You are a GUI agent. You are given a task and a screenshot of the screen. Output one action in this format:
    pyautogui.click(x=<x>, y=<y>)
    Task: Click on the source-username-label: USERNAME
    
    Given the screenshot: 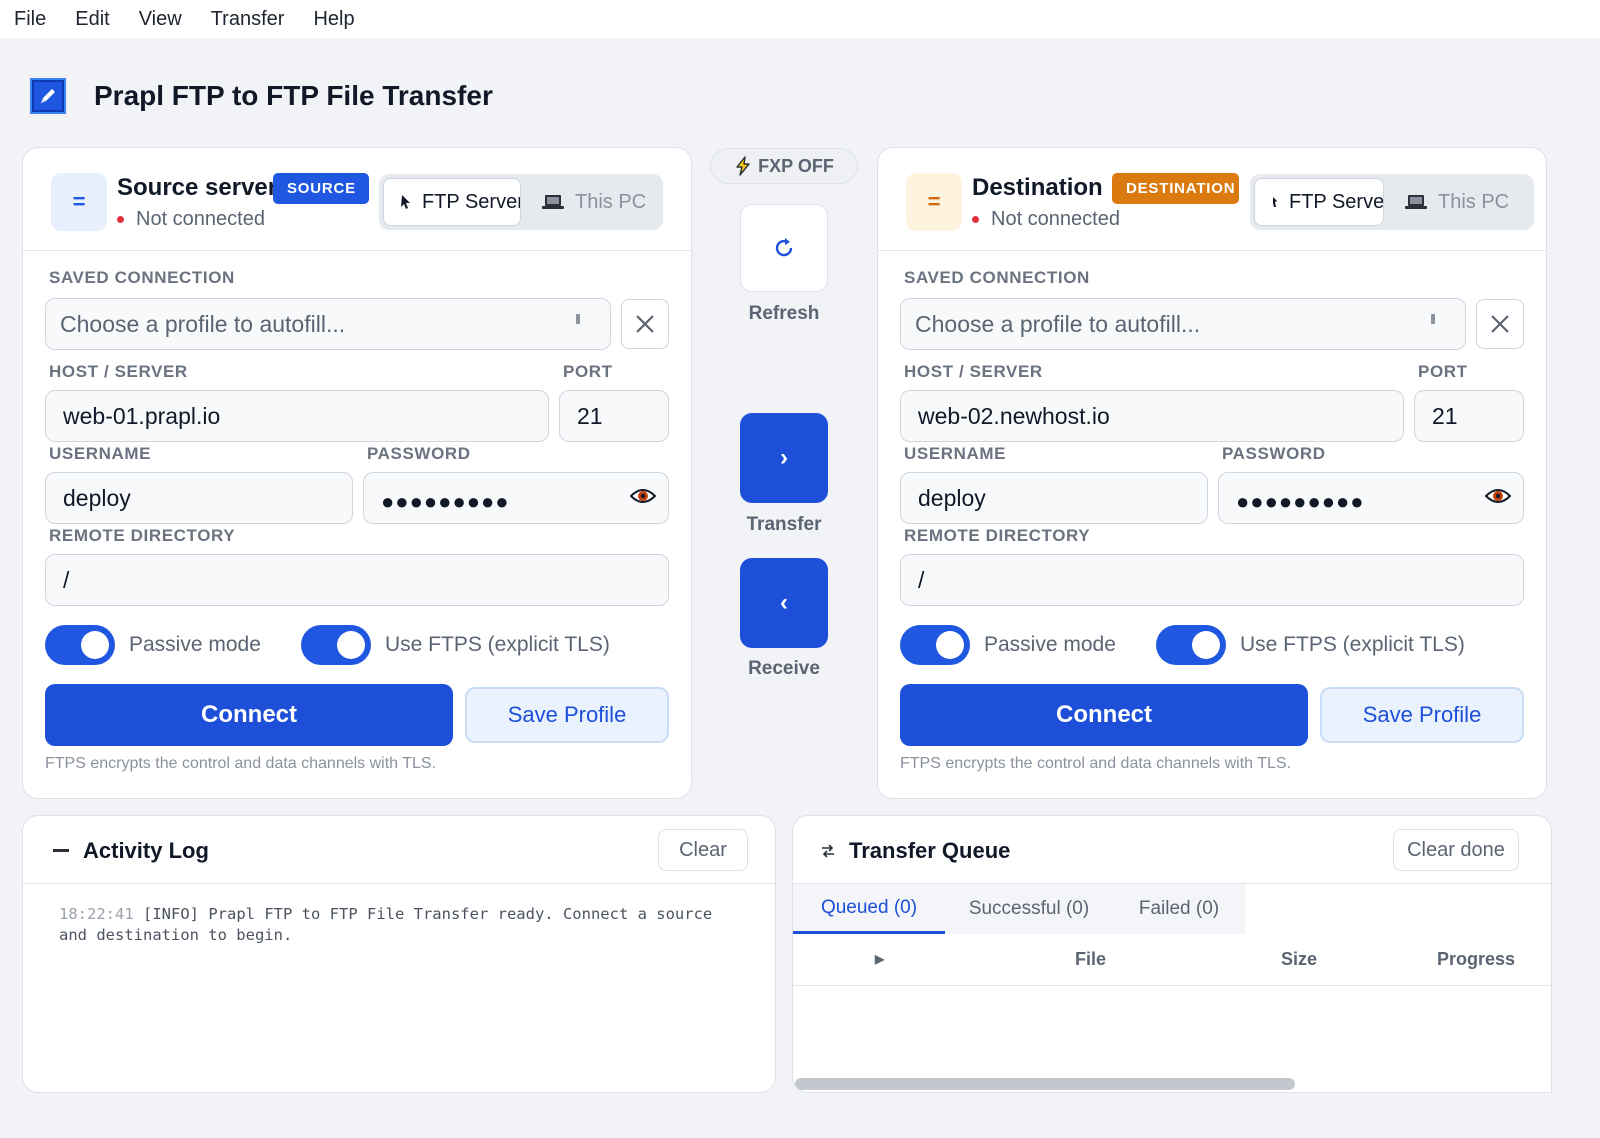 What is the action you would take?
    pyautogui.click(x=100, y=453)
    